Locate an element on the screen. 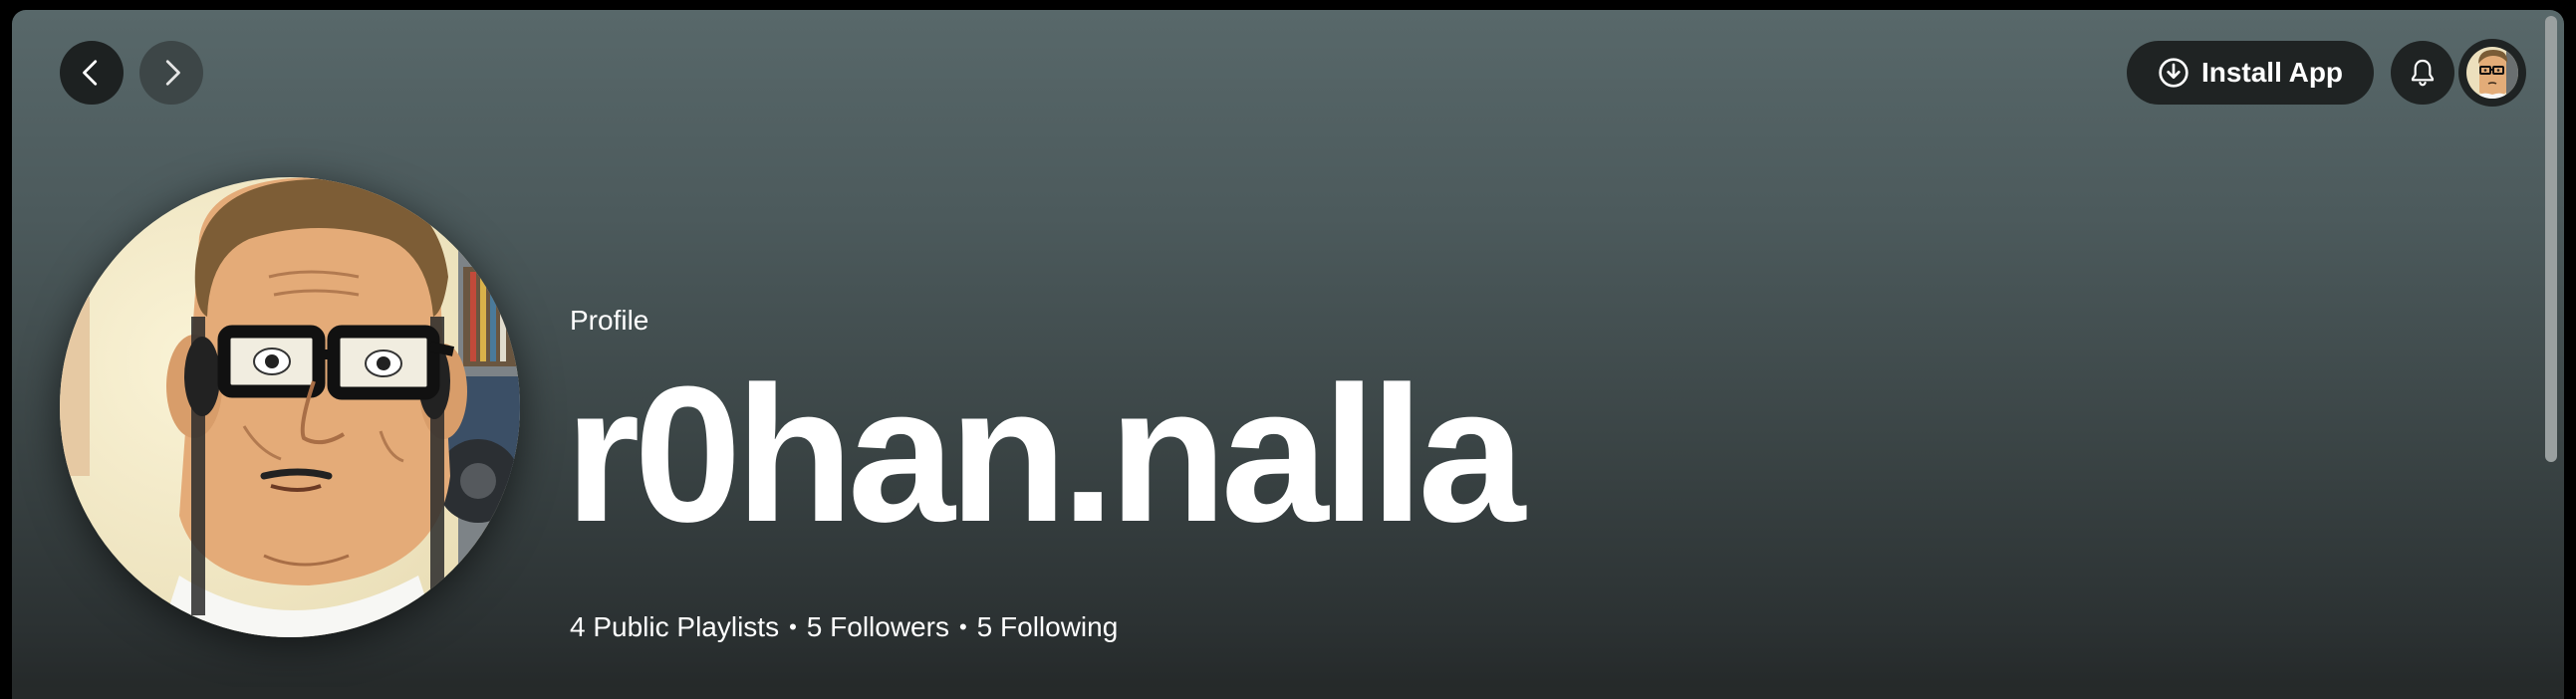 Image resolution: width=2576 pixels, height=699 pixels. followers-link: 5 Followers is located at coordinates (878, 627).